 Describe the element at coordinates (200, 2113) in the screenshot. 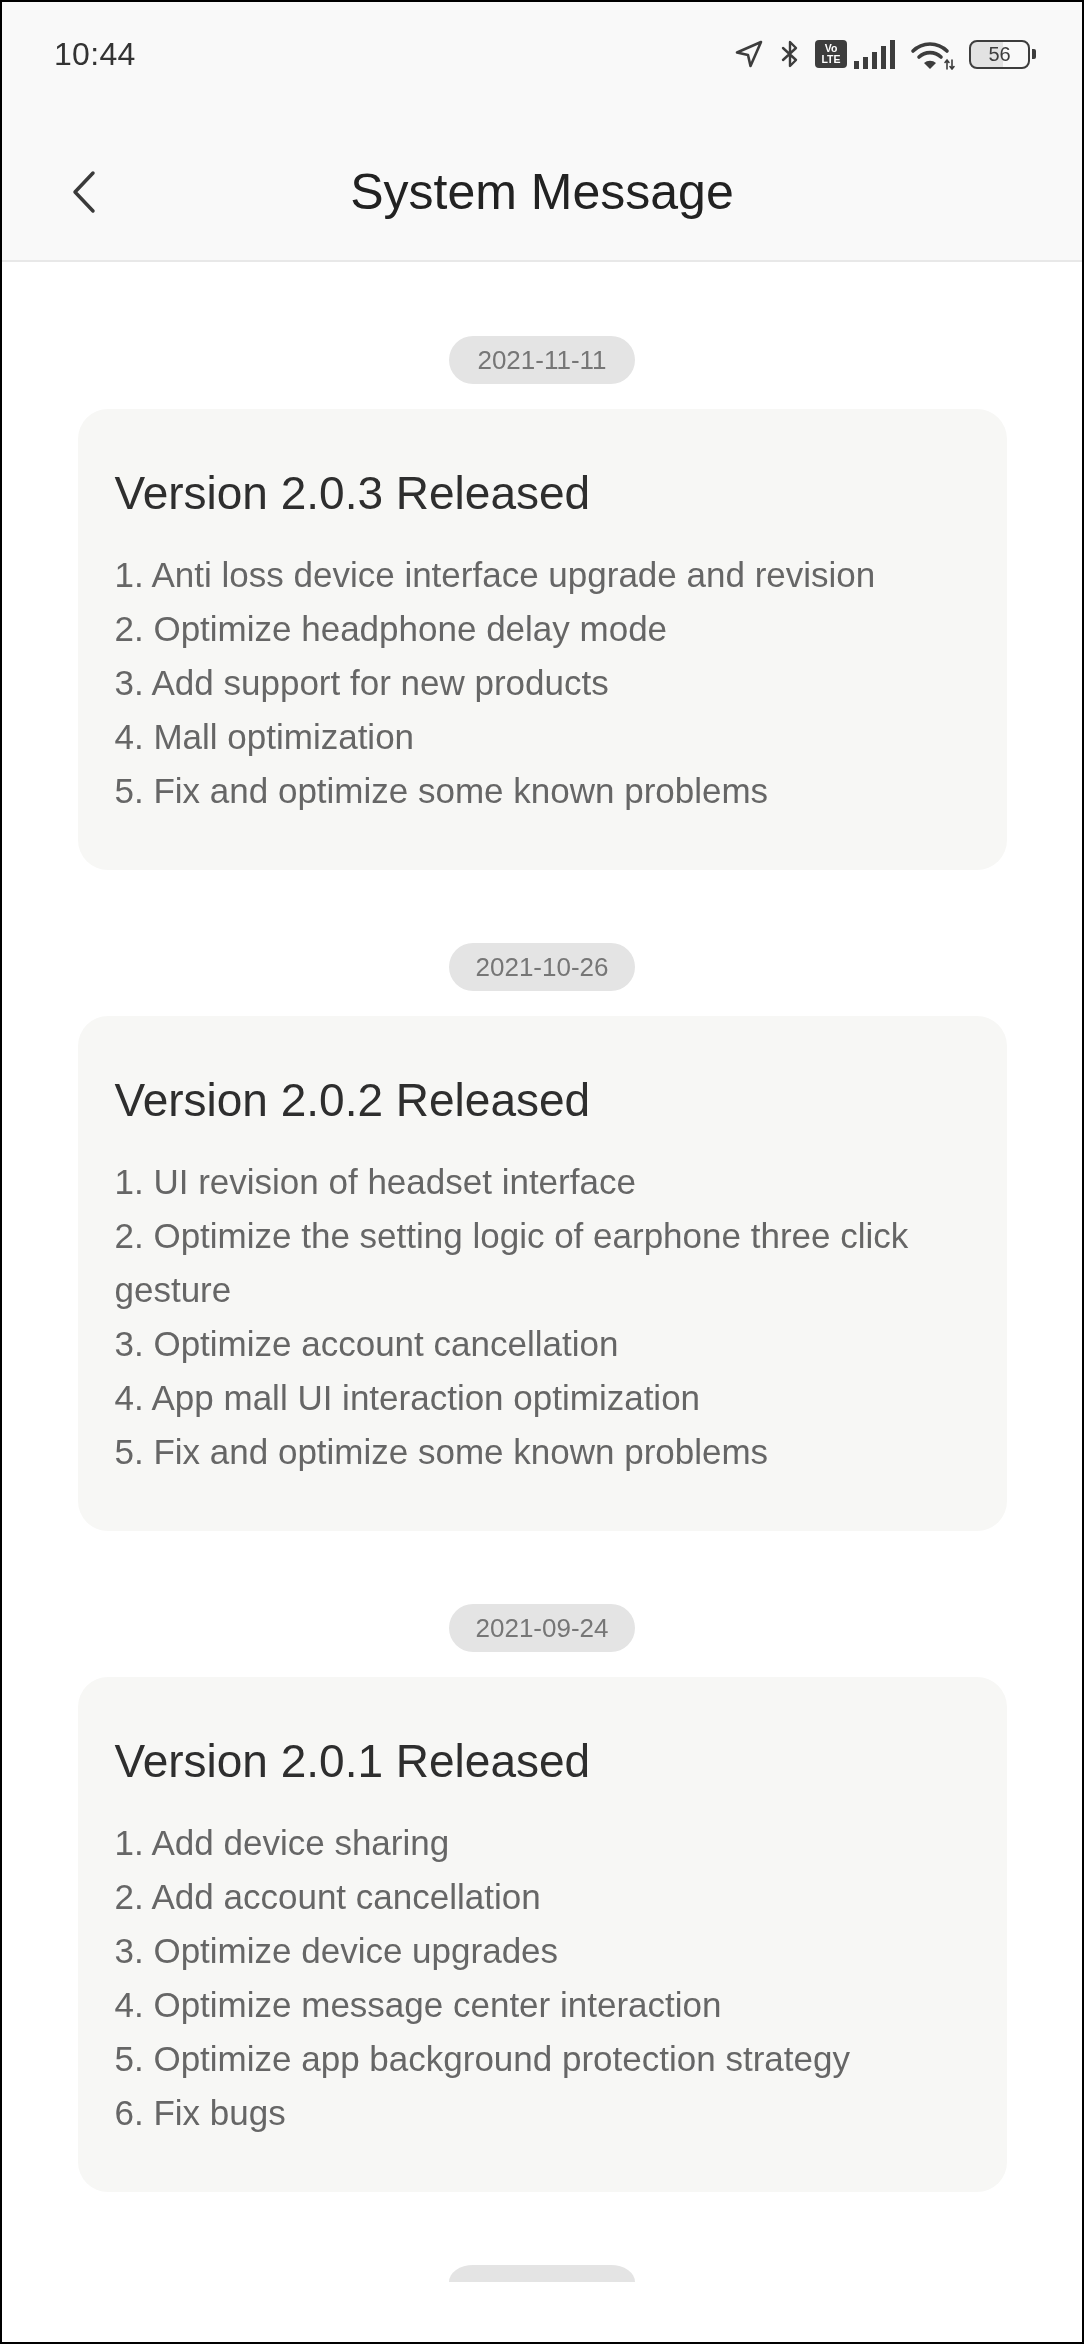

I see `release-note: 6. Fix bugs` at that location.